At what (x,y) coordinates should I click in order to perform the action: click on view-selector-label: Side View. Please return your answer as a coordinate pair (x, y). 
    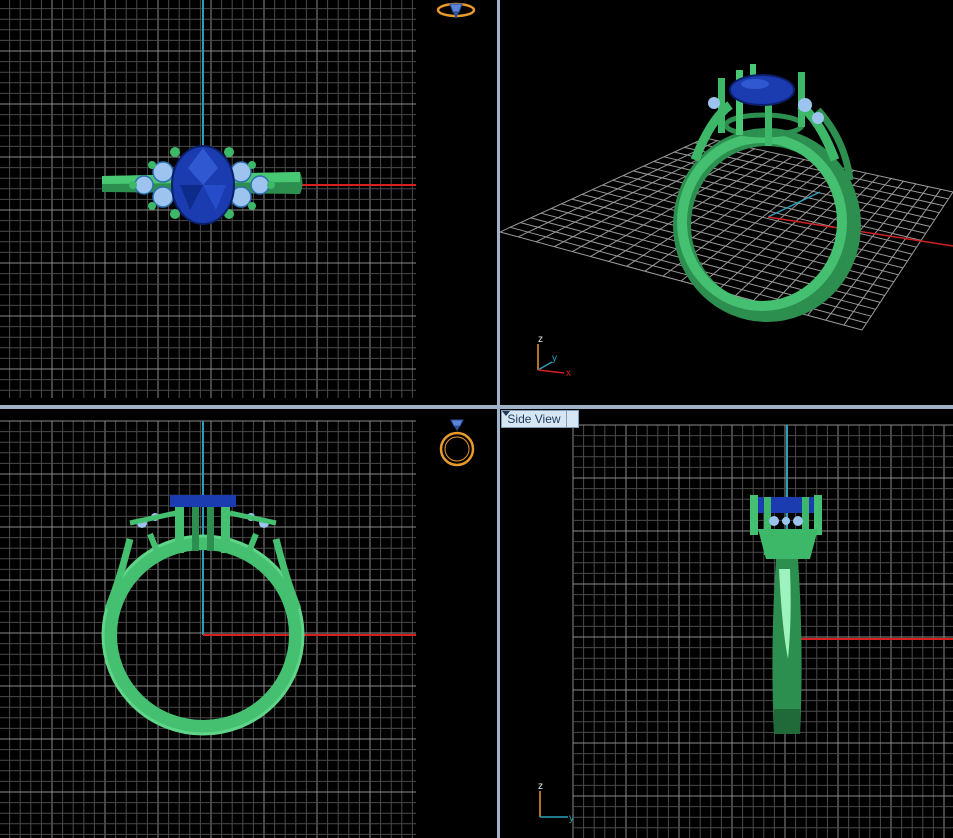
    Looking at the image, I should click on (534, 419).